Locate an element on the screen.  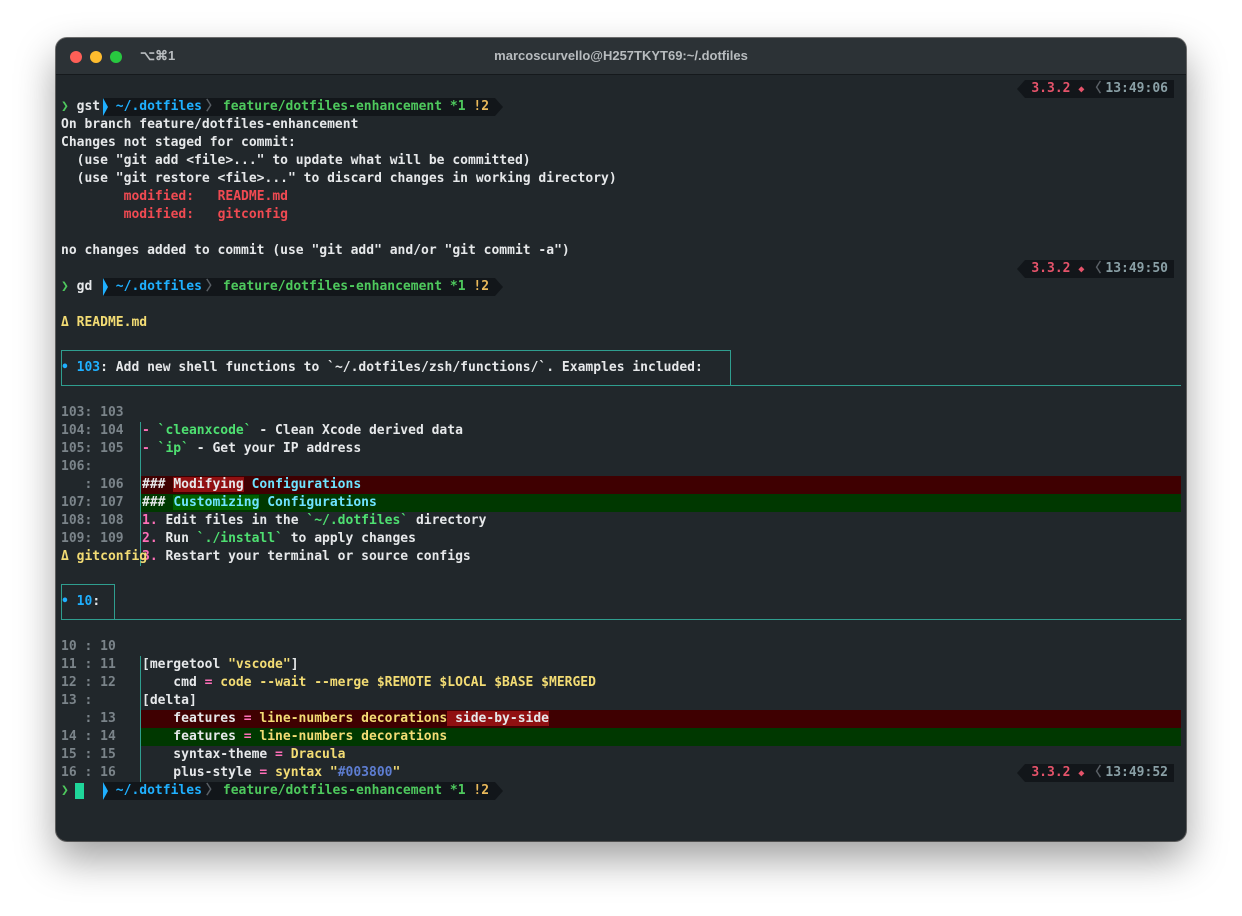
diff-line-added: : 106 ### Customizing Configurations is located at coordinates (621, 485).